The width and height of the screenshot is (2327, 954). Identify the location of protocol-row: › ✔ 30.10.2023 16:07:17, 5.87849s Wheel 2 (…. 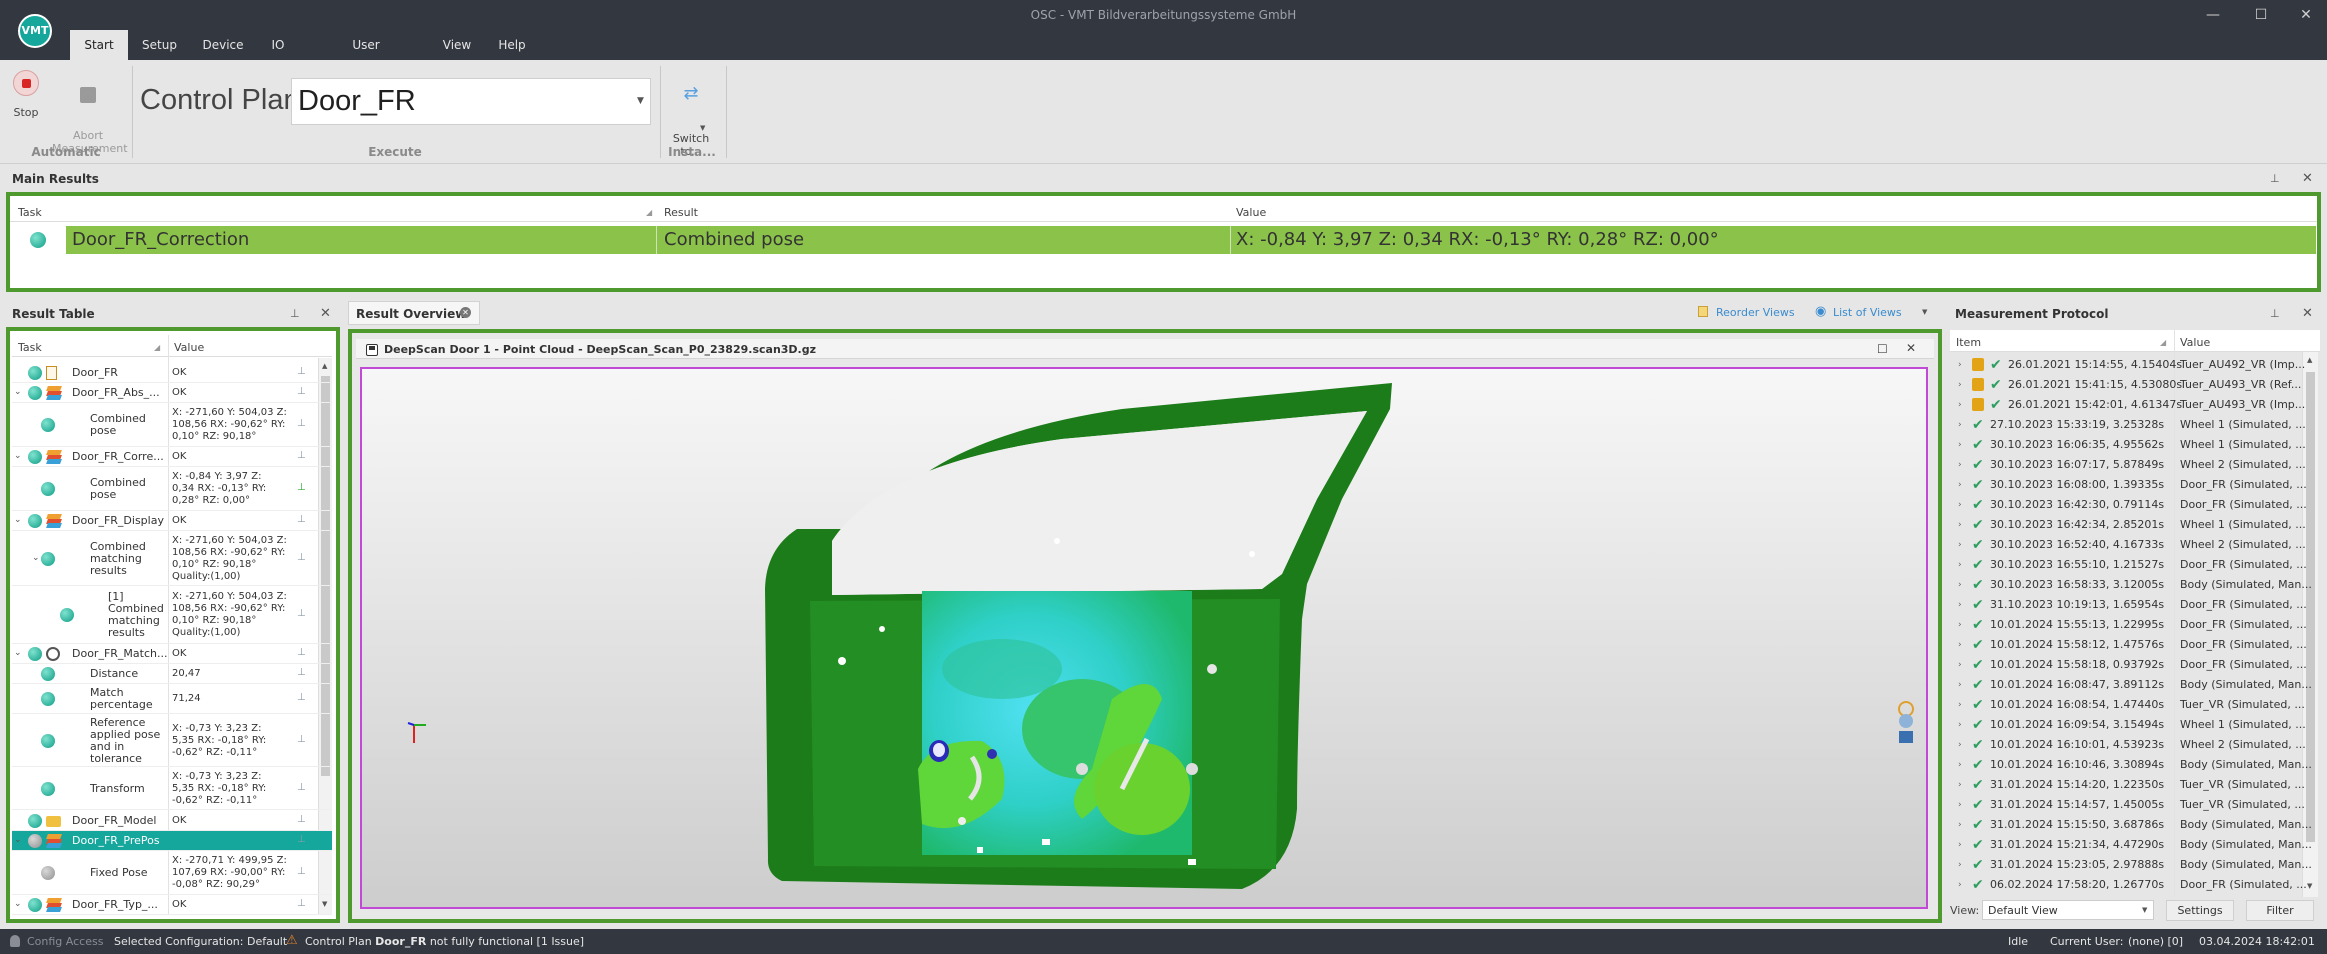
(2128, 465).